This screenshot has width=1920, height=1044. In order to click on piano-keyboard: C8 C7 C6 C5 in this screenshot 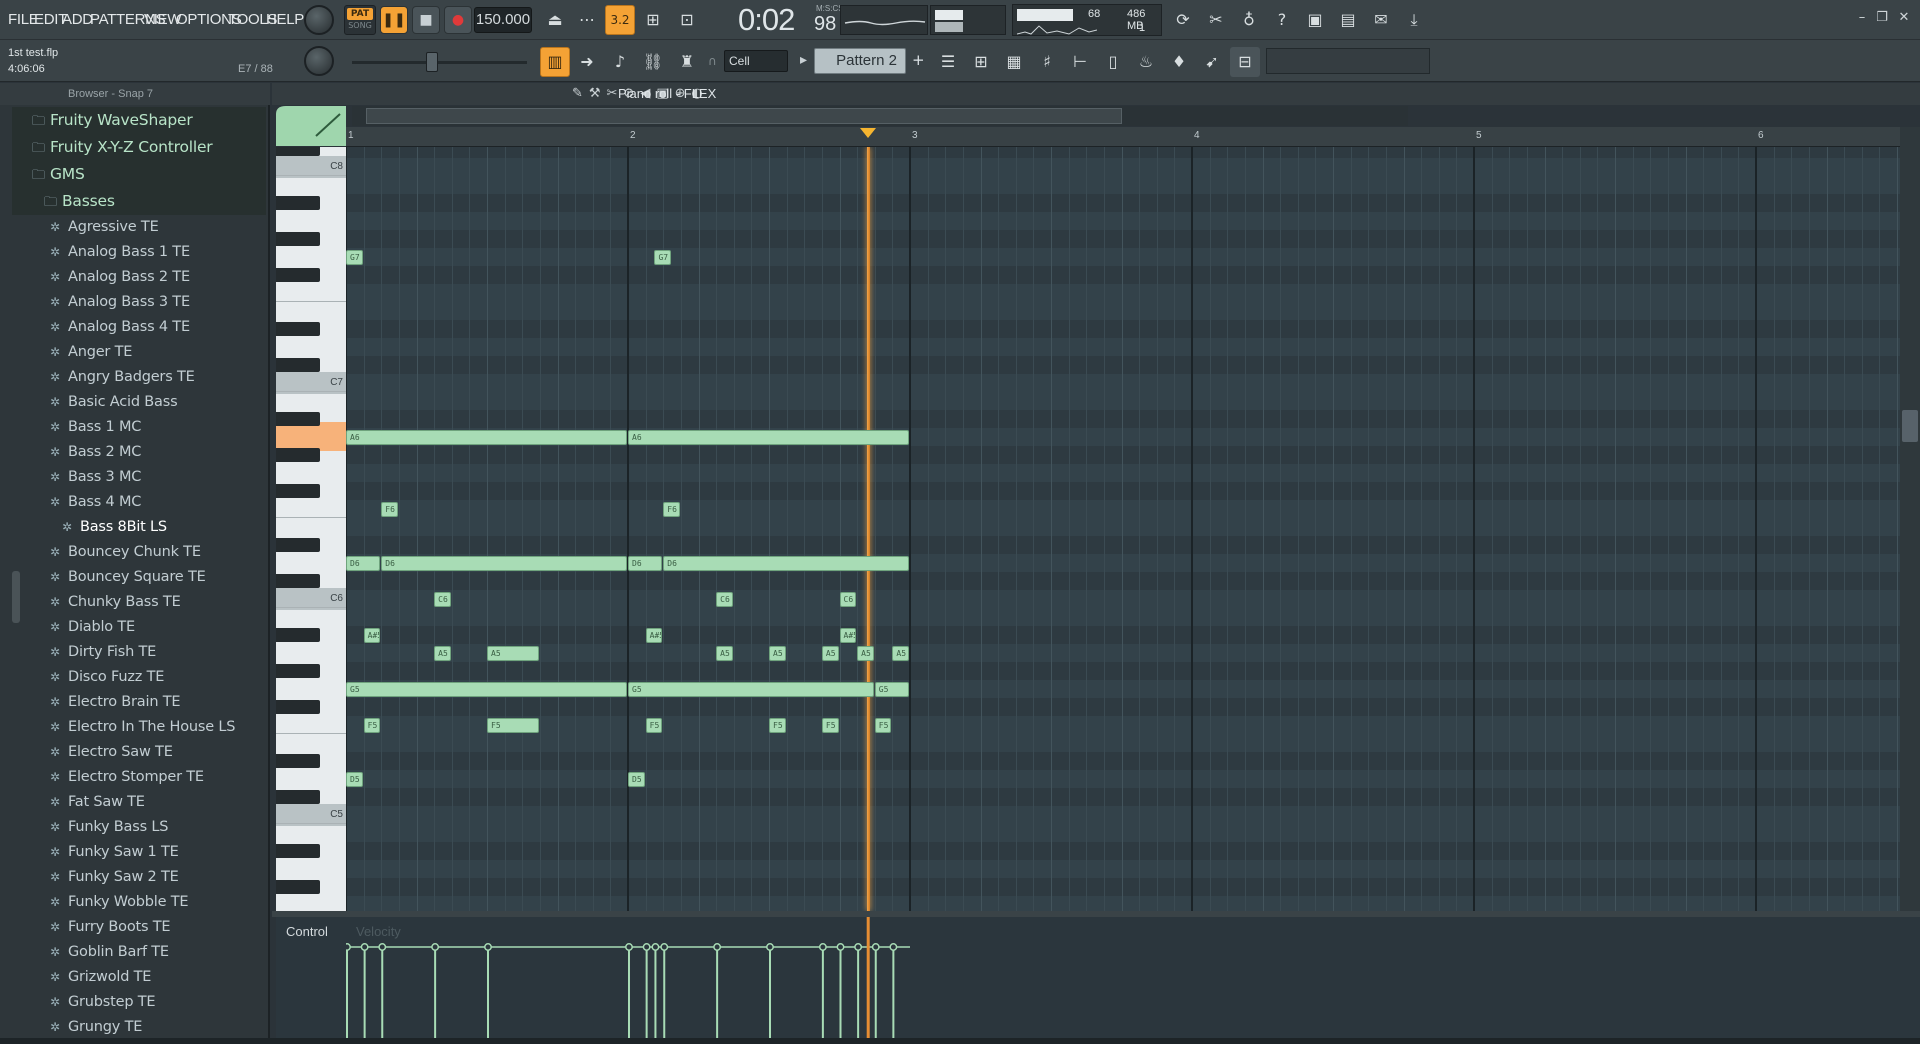, I will do `click(311, 529)`.